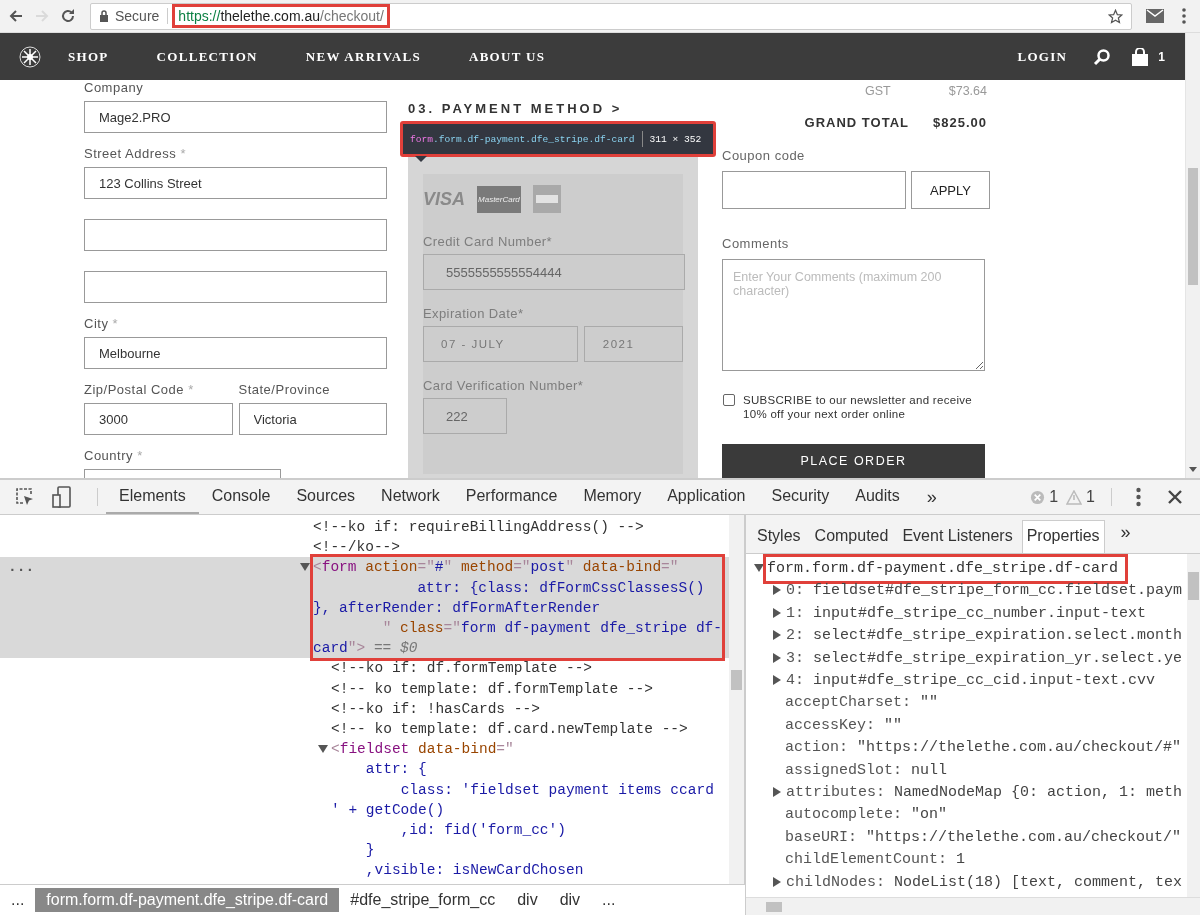  What do you see at coordinates (312, 419) in the screenshot?
I see `input-field: Victoria` at bounding box center [312, 419].